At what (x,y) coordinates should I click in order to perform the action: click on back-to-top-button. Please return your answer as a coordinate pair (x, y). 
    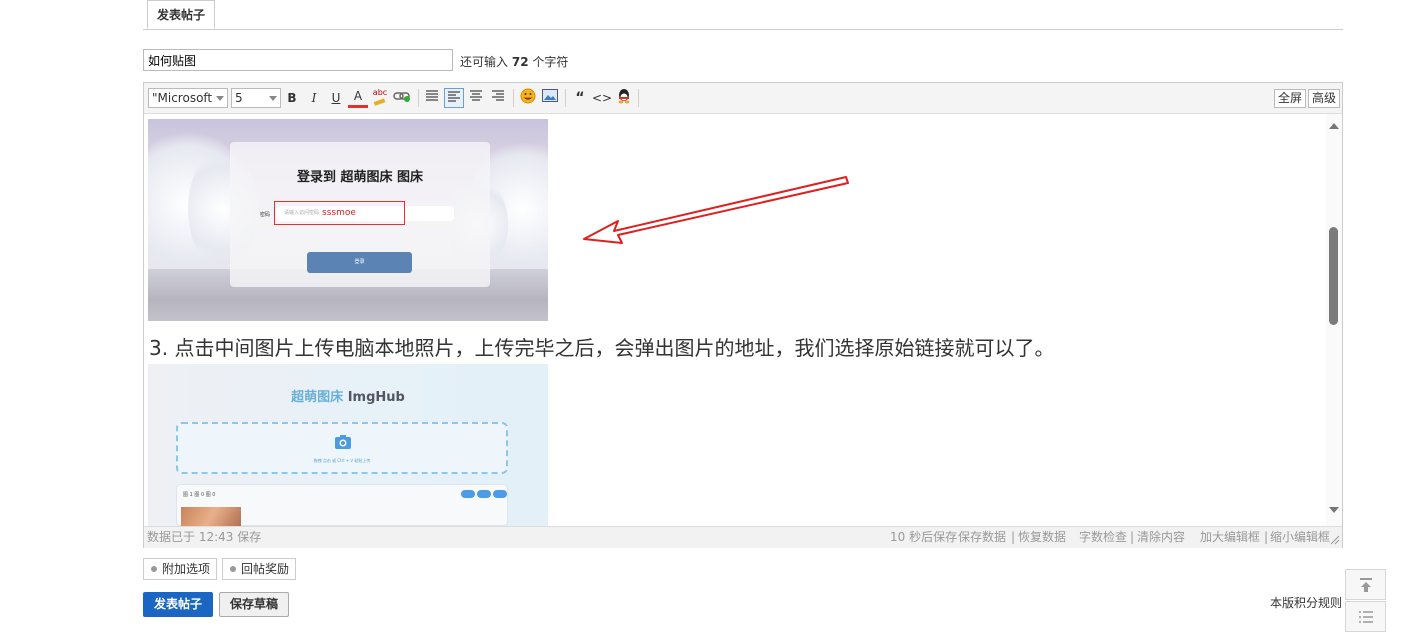
    Looking at the image, I should click on (1365, 584).